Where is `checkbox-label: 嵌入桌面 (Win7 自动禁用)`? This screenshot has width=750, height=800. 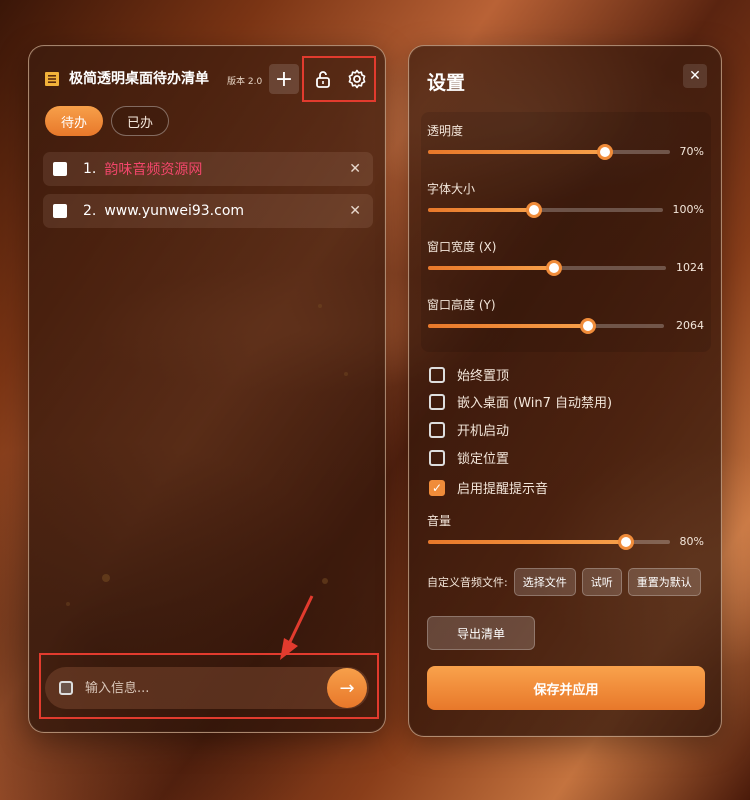
checkbox-label: 嵌入桌面 (Win7 自动禁用) is located at coordinates (535, 403).